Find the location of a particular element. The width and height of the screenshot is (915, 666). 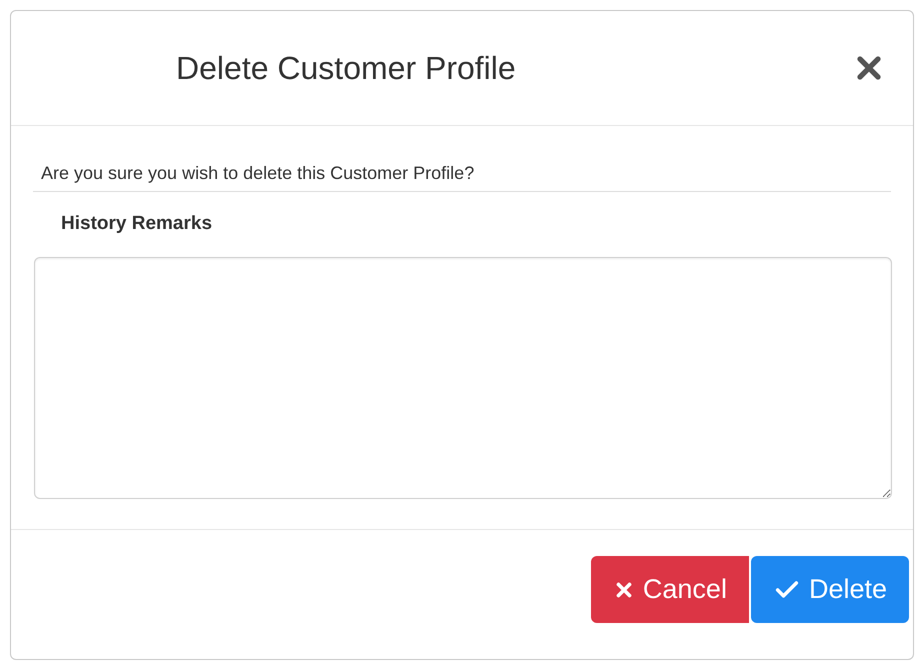

dialog-title: Delete Customer Profile is located at coordinates (346, 68).